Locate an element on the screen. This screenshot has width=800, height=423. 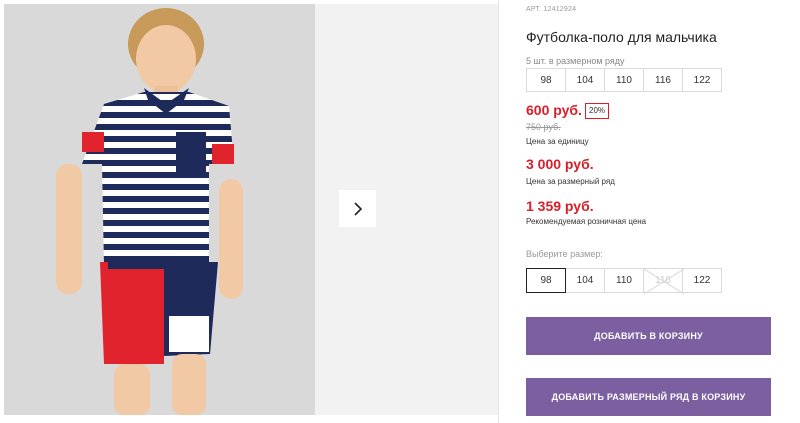
gallery-next-button is located at coordinates (357, 208).